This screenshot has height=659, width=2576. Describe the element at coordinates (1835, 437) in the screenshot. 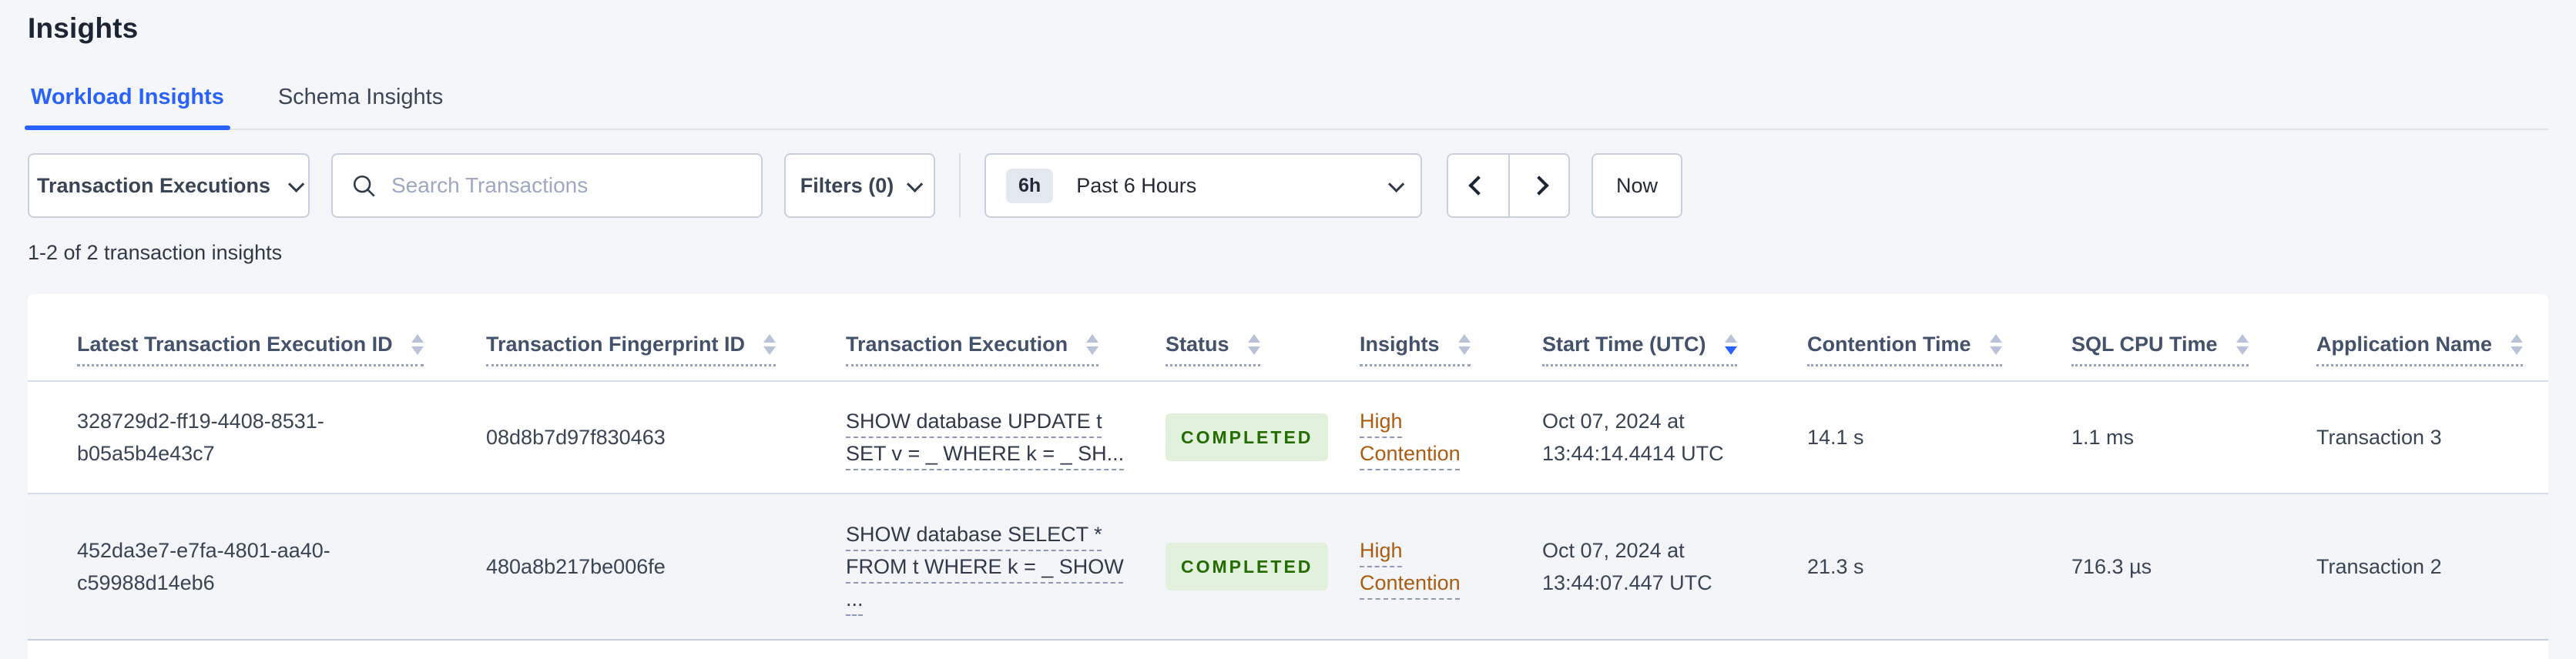

I see `contention-time: 14.1 s` at that location.